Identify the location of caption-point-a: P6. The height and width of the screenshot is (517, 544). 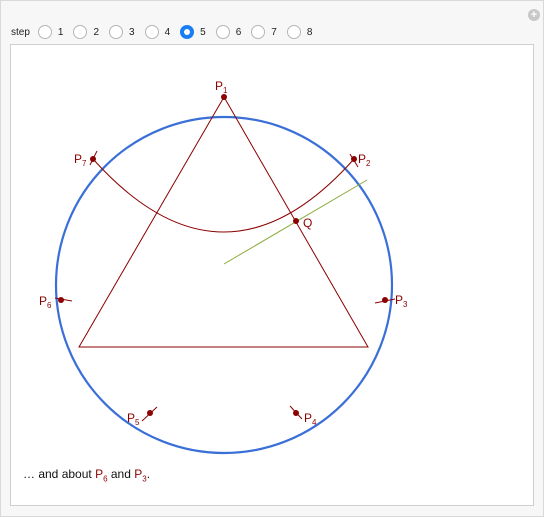
(101, 475).